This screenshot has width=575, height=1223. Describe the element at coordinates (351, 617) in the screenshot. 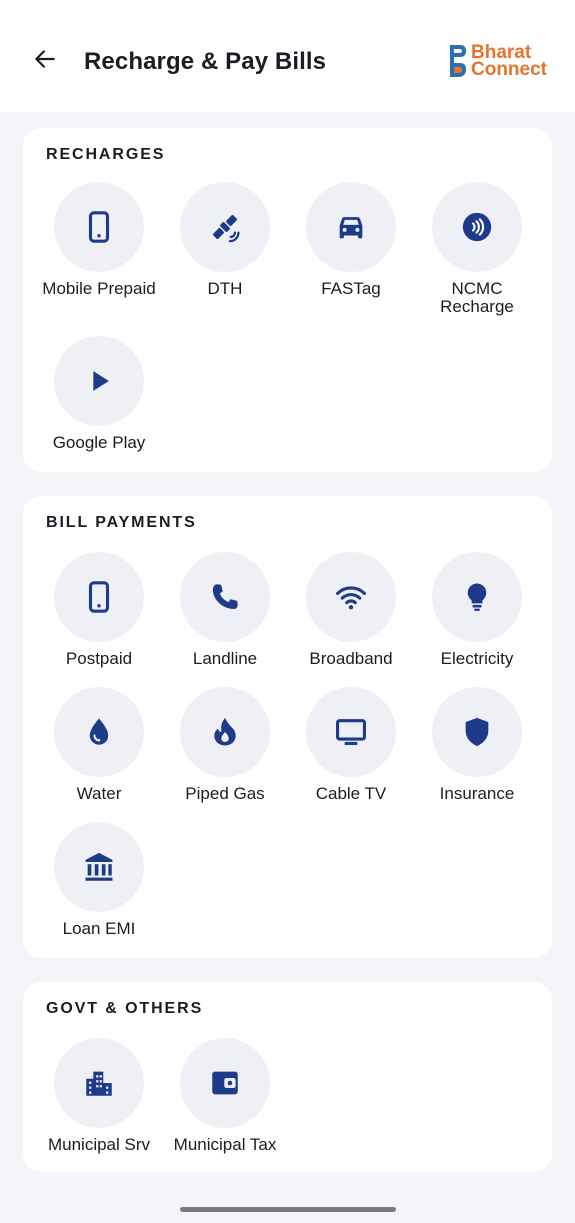

I see `tile-broadband: Broadband` at that location.